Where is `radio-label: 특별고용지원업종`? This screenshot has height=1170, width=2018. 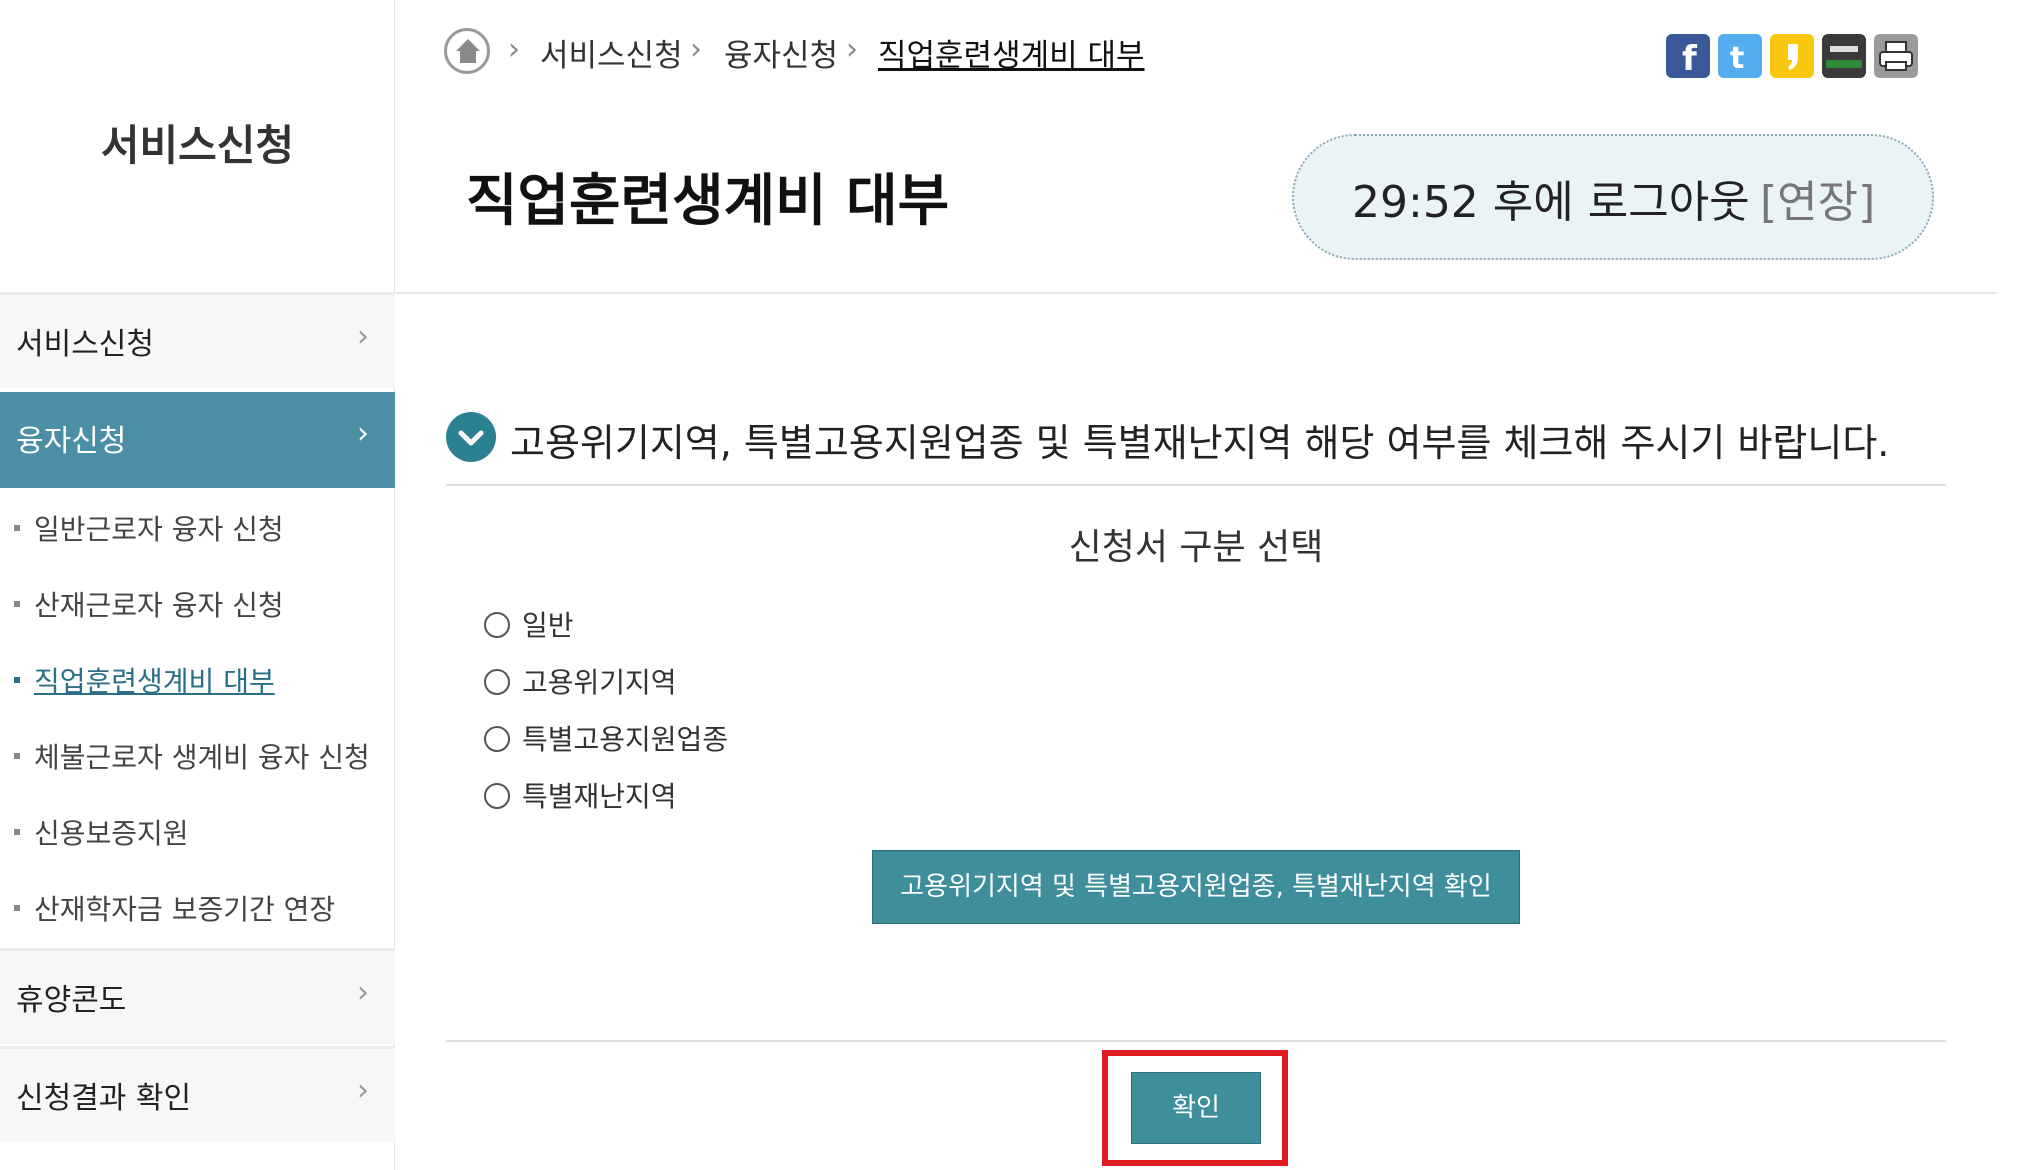 radio-label: 특별고용지원업종 is located at coordinates (625, 739).